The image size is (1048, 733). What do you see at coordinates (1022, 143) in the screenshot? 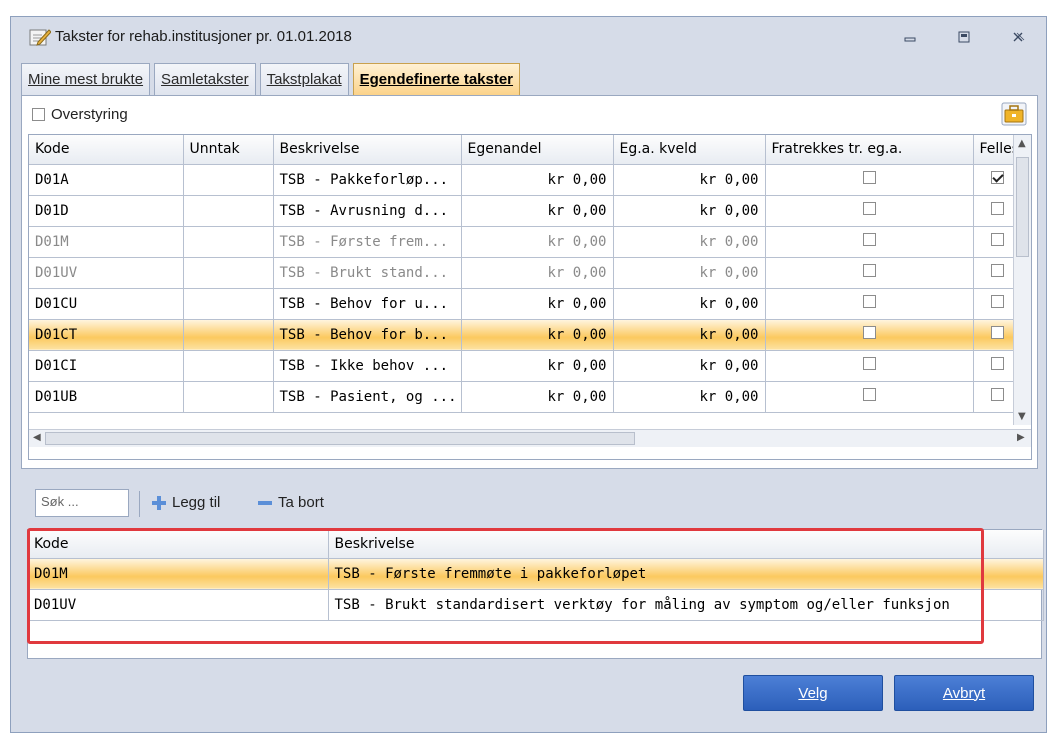
I see `scroll-up-icon: ▲` at bounding box center [1022, 143].